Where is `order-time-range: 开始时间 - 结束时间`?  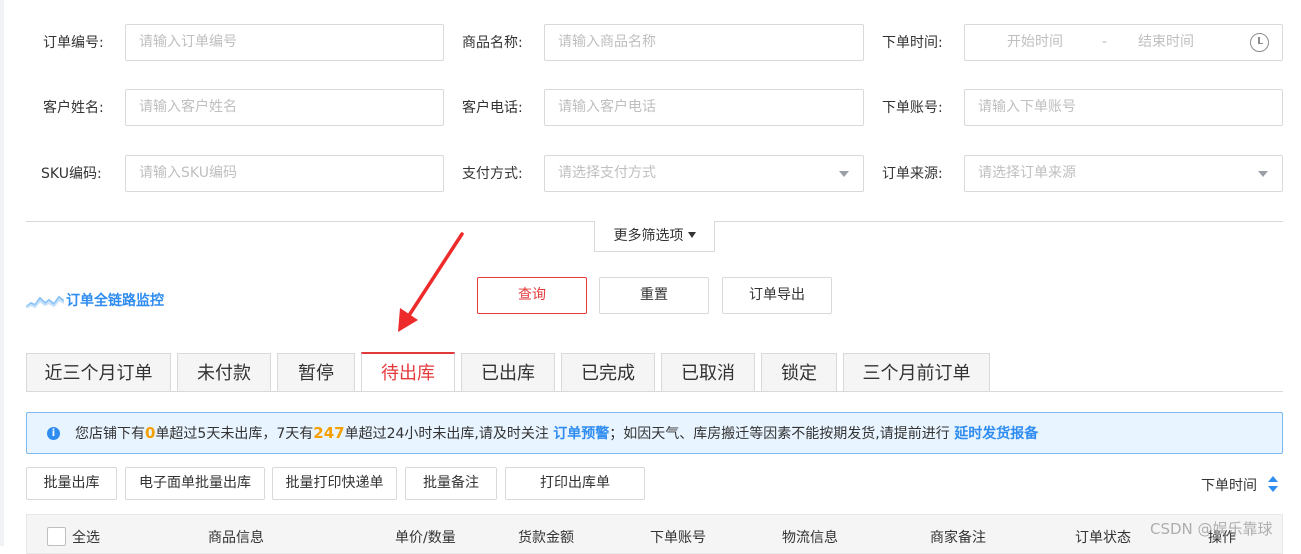
order-time-range: 开始时间 - 结束时间 is located at coordinates (1123, 42).